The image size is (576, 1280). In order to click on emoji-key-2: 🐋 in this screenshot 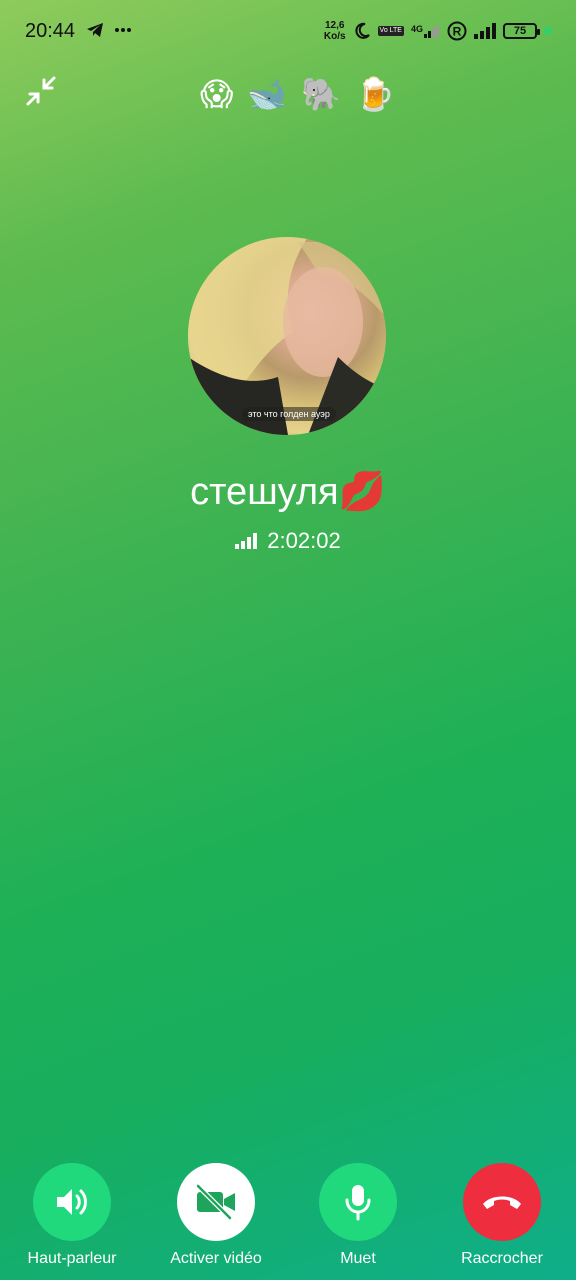, I will do `click(267, 94)`.